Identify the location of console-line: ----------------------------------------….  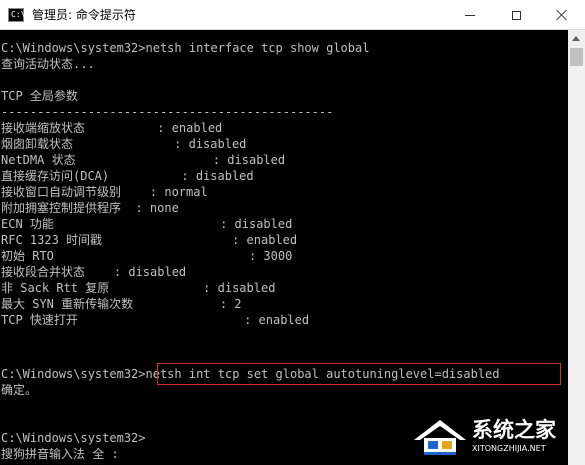
(167, 112).